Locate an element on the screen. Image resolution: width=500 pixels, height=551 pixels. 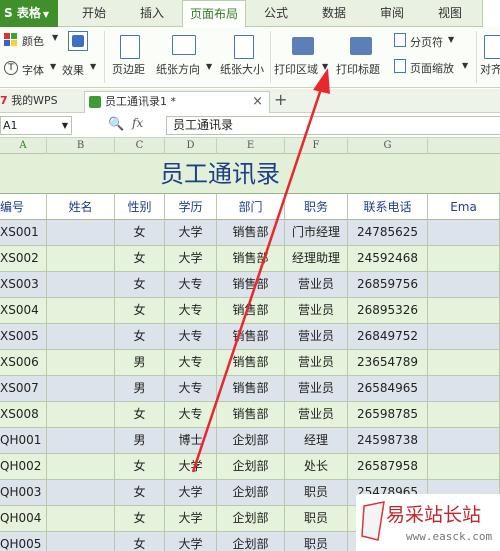
cell-id: QH003 is located at coordinates (23, 492).